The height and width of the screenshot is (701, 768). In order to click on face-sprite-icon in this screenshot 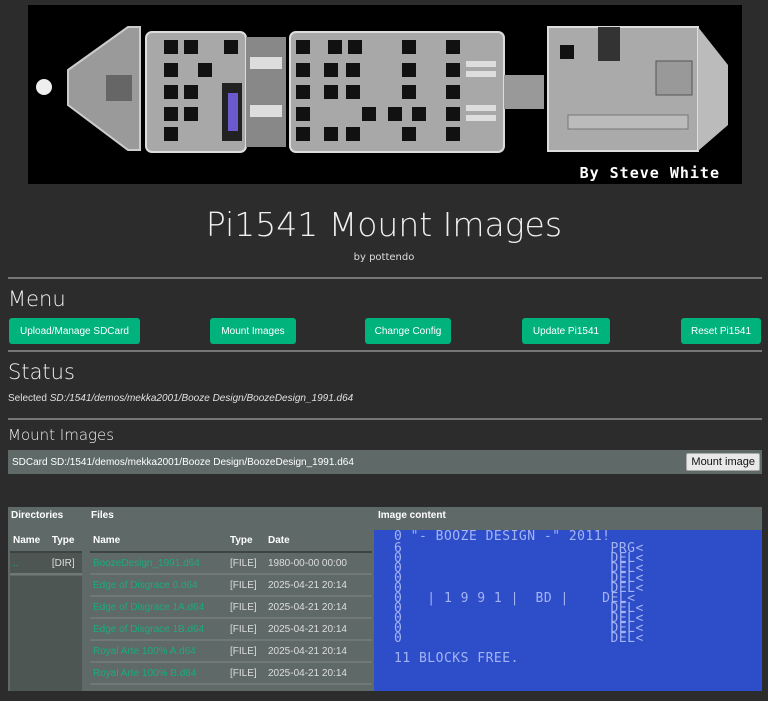, I will do `click(44, 87)`.